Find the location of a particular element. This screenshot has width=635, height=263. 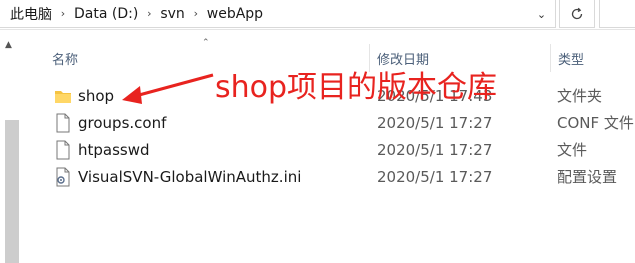

breadcrumb: 此电脑 › Data (D:) › svn › webApp is located at coordinates (278, 14).